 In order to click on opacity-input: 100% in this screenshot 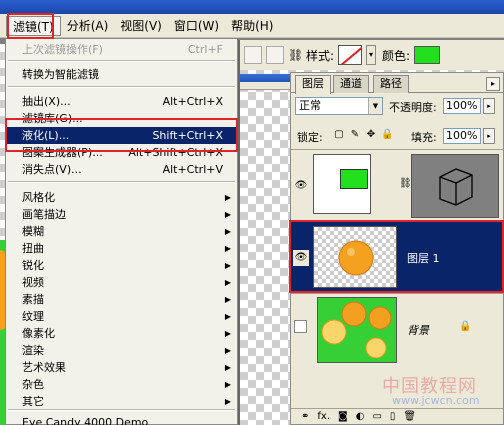, I will do `click(462, 106)`.